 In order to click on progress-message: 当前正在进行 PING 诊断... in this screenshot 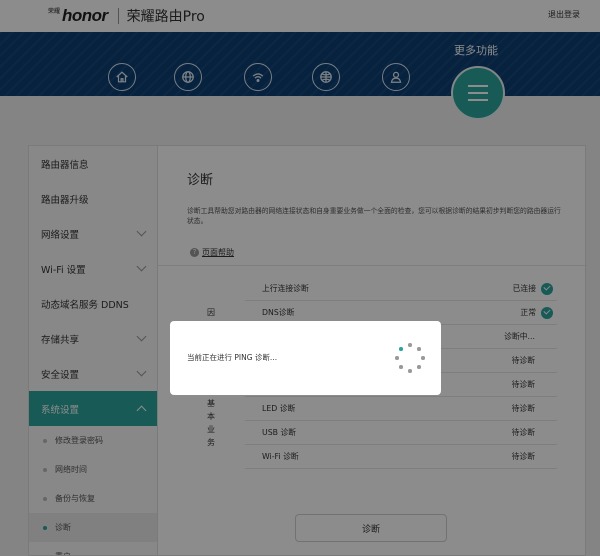, I will do `click(232, 357)`.